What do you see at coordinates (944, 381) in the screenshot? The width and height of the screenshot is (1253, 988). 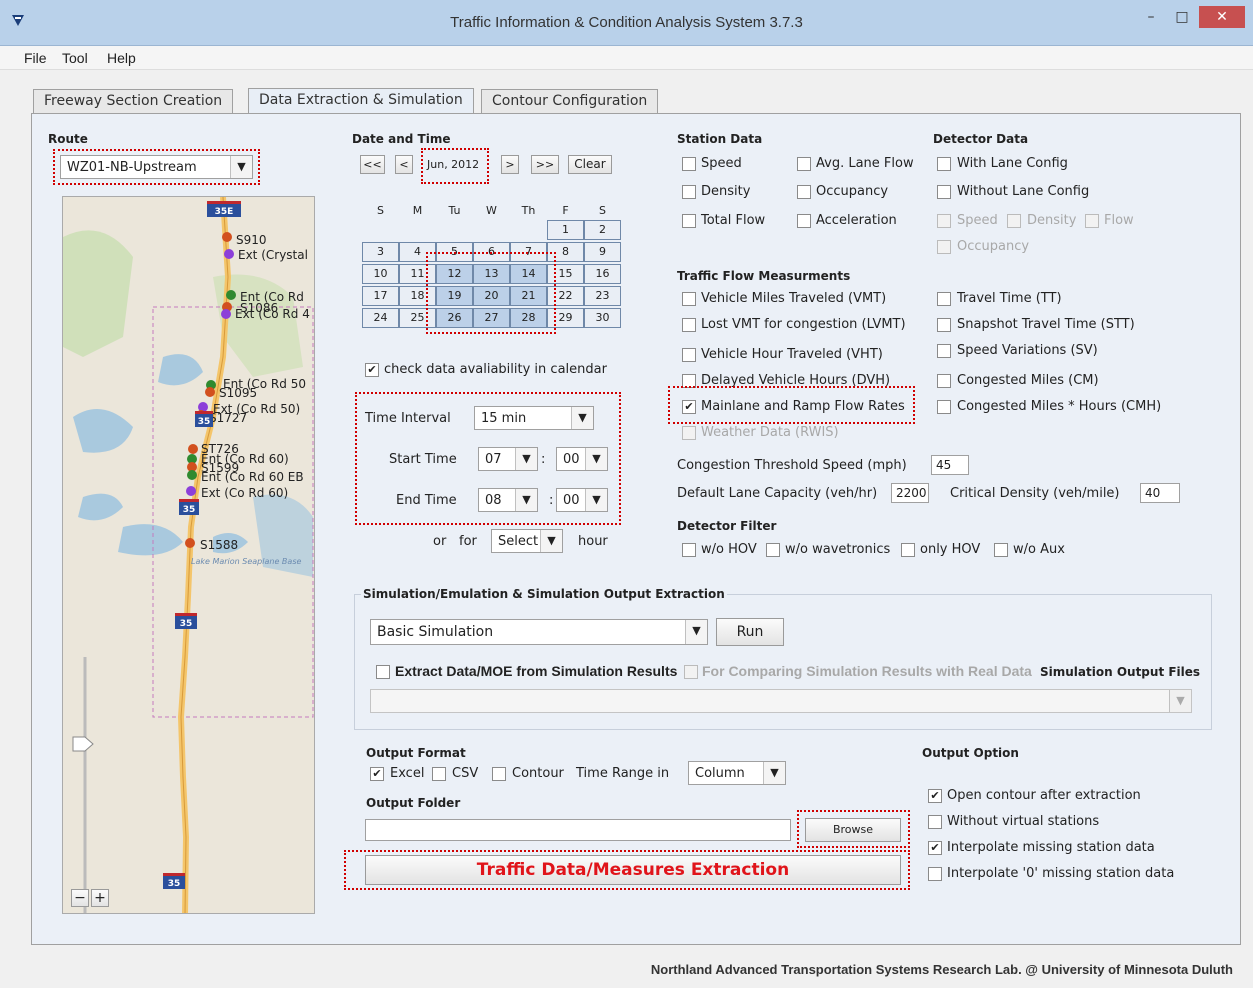 I see `congested-miles-checkbox` at bounding box center [944, 381].